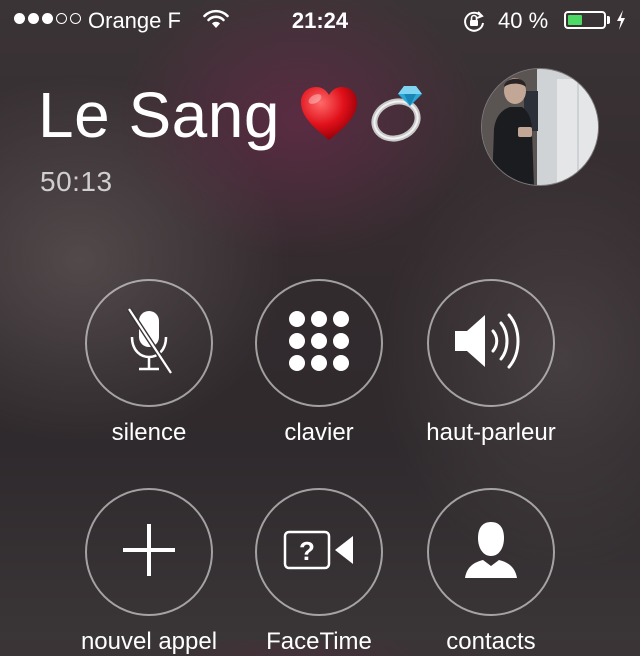 The width and height of the screenshot is (640, 656). I want to click on battery-nub, so click(608, 20).